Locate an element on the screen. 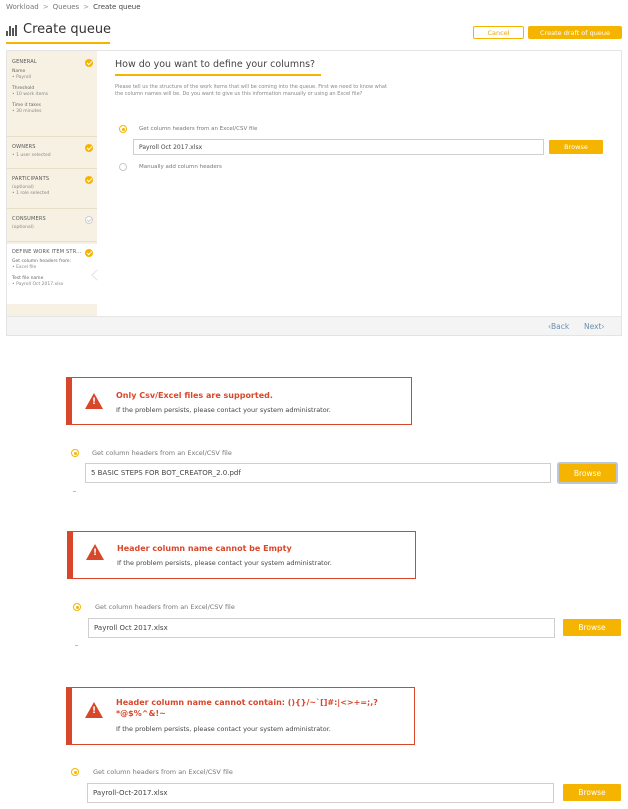 The image size is (628, 809). file-name-field: Payroll-Oct-2017.xlsx is located at coordinates (320, 793).